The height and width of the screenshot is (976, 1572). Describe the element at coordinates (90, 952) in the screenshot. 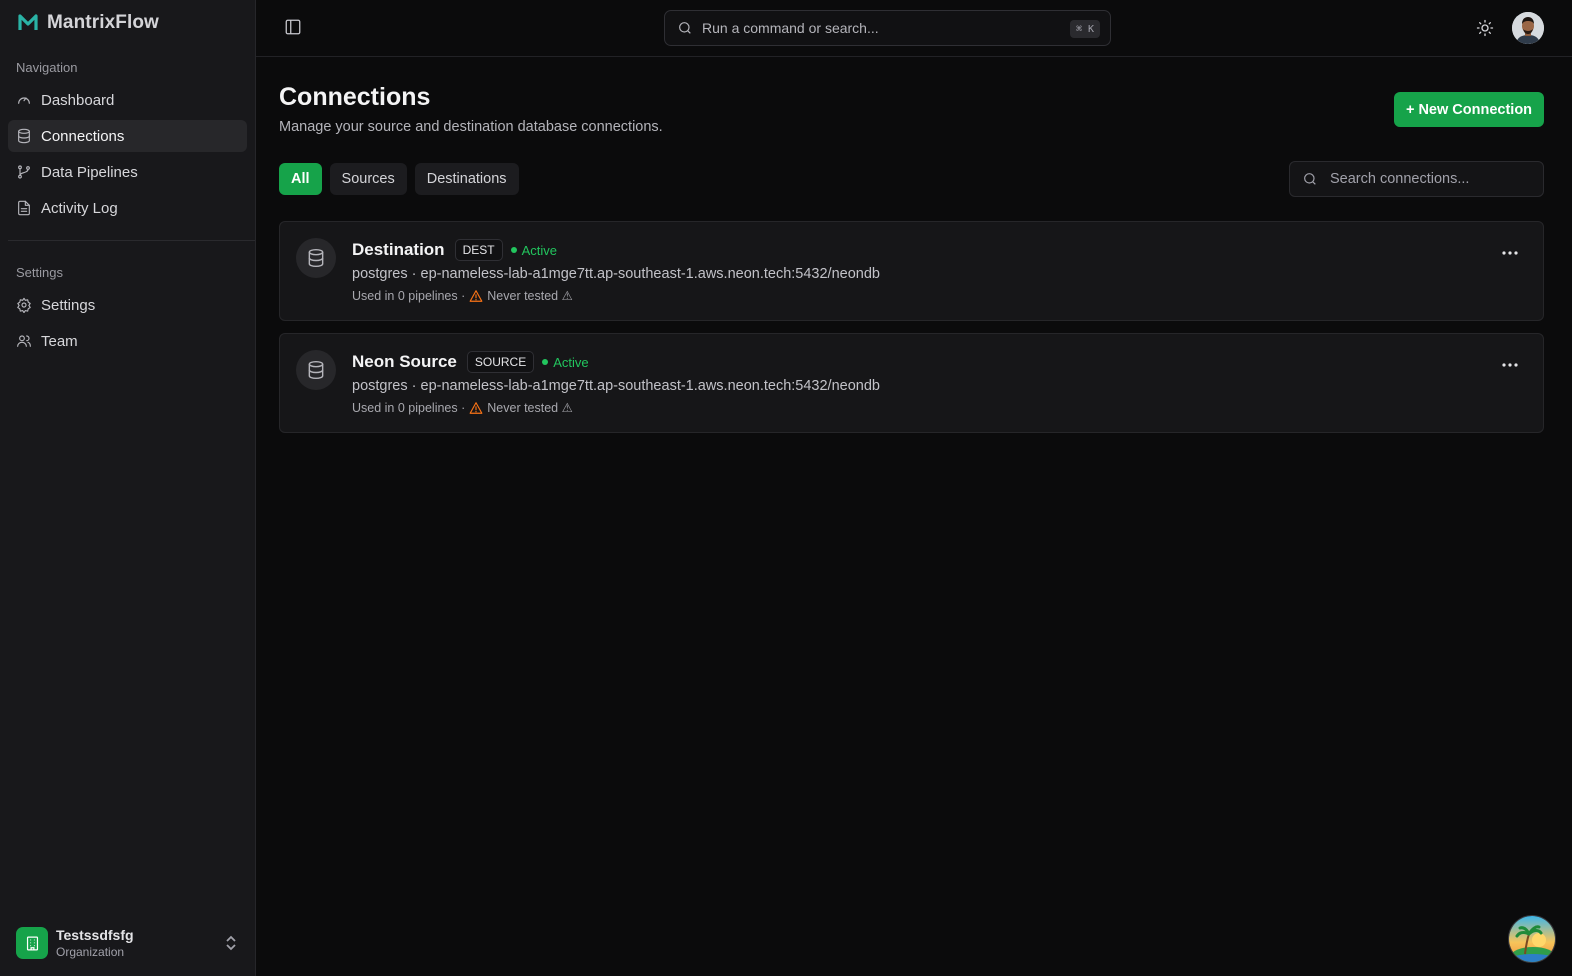

I see `org-role: Organization` at that location.